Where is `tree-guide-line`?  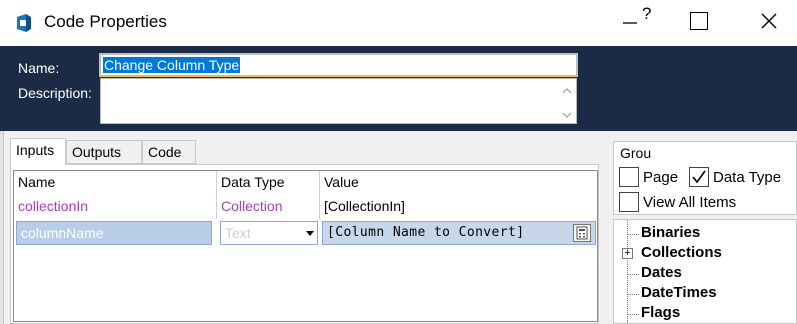 tree-guide-line is located at coordinates (627, 272).